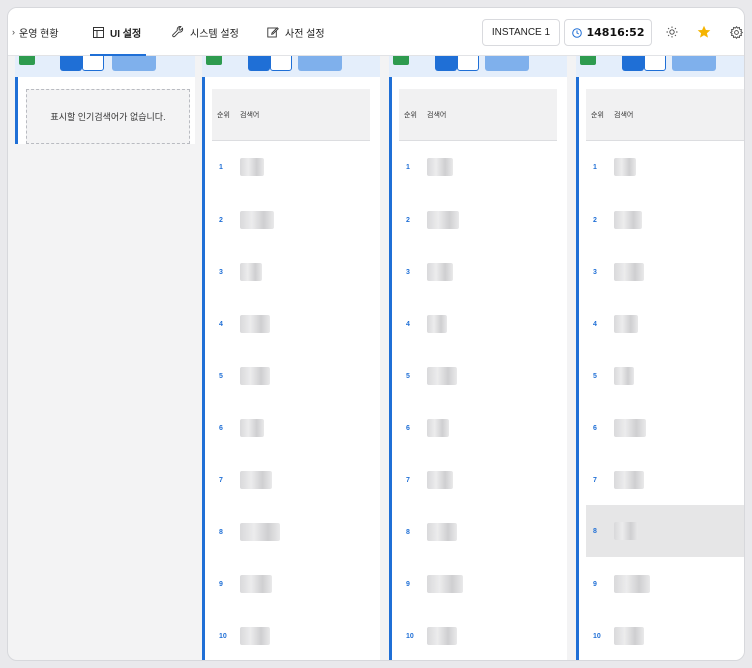  What do you see at coordinates (704, 32) in the screenshot?
I see `star-icon` at bounding box center [704, 32].